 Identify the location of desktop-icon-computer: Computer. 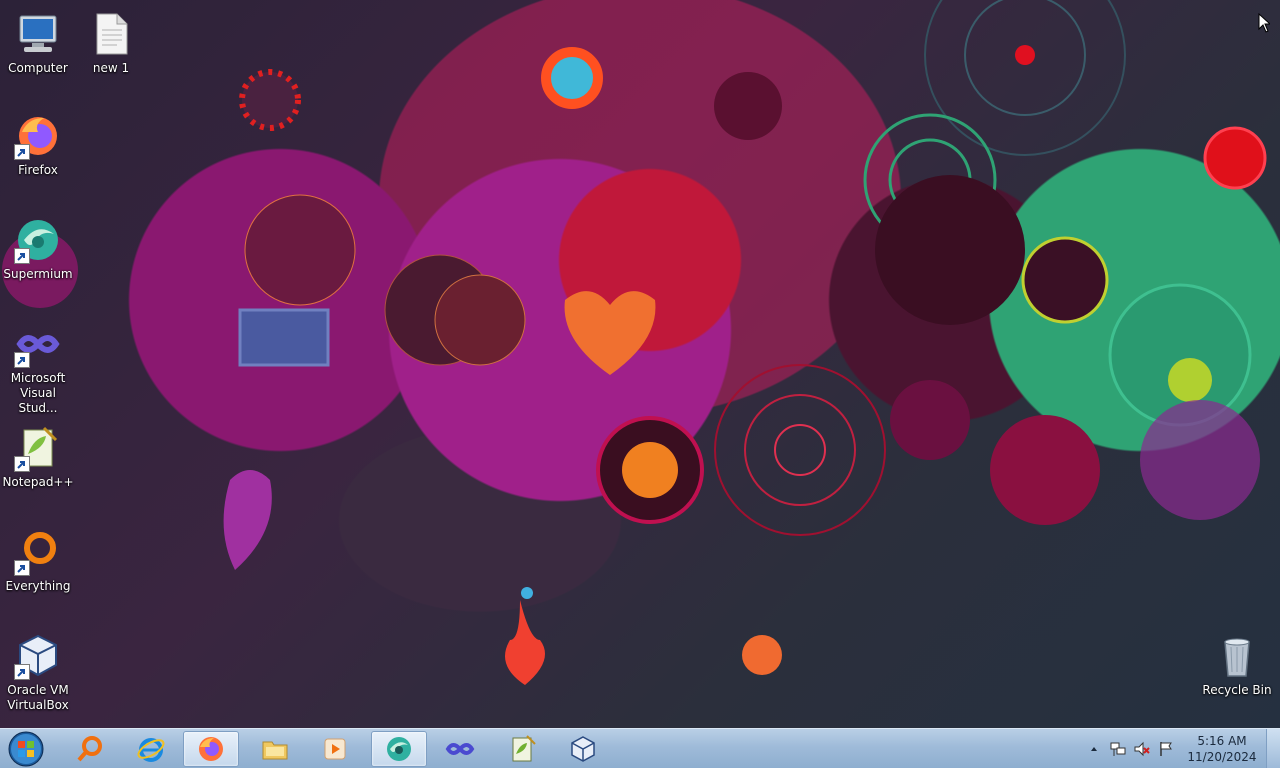
(38, 43).